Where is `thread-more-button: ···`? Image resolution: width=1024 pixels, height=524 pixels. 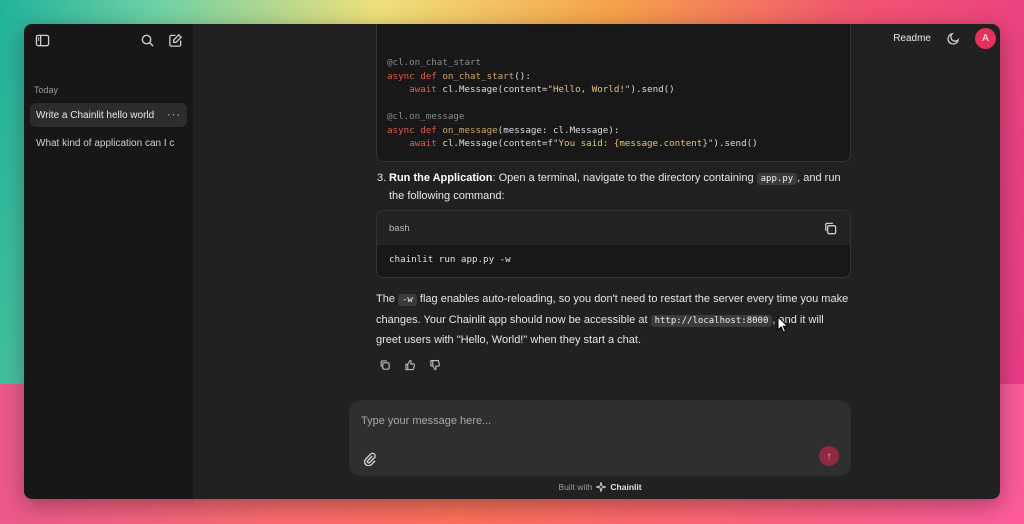 thread-more-button: ··· is located at coordinates (174, 115).